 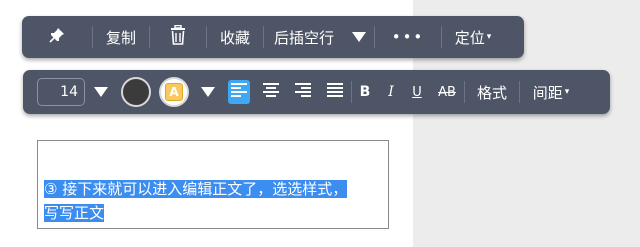 I want to click on font-size-field: 14, so click(x=61, y=92).